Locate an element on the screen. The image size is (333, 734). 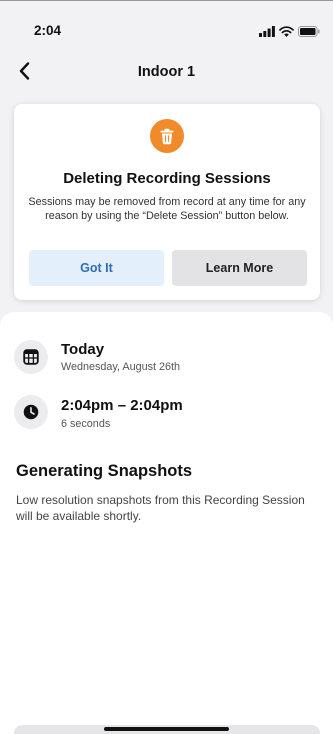
signal-icon is located at coordinates (267, 33).